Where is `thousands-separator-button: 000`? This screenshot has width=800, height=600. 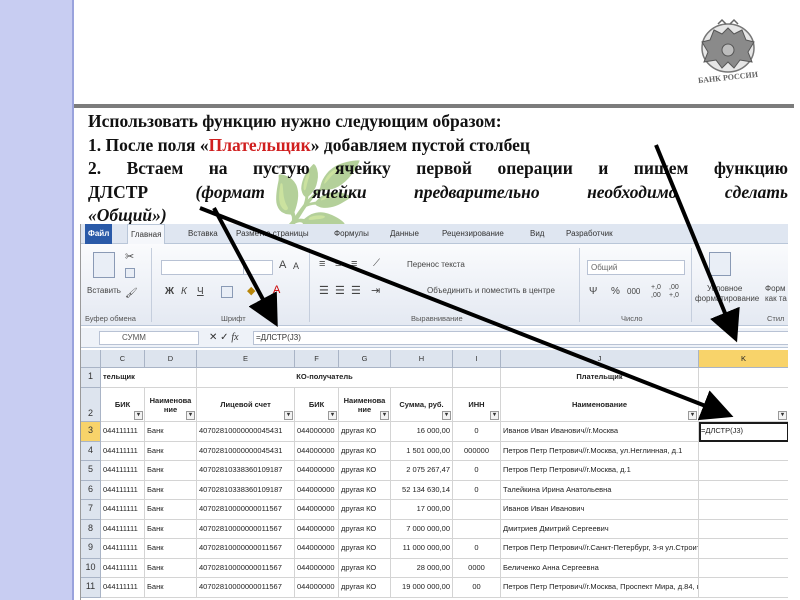 thousands-separator-button: 000 is located at coordinates (633, 291).